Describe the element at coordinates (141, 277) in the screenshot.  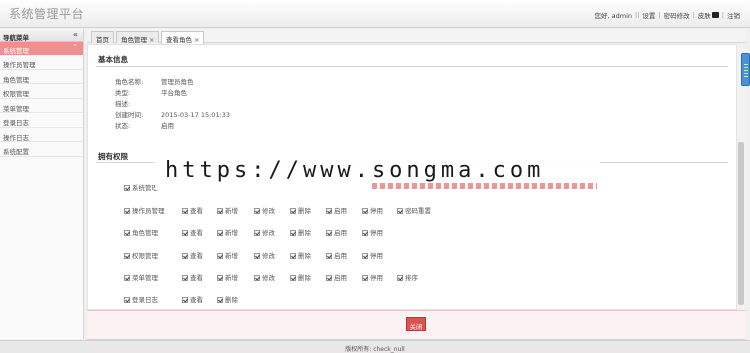
I see `permission-module: 菜单管理` at that location.